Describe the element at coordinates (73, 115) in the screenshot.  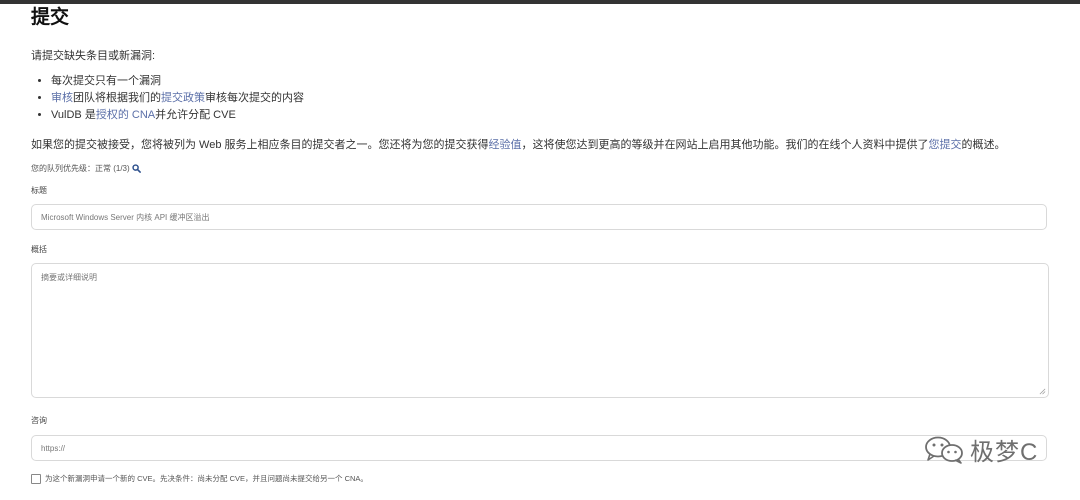
I see `rule-text: VulDB 是` at that location.